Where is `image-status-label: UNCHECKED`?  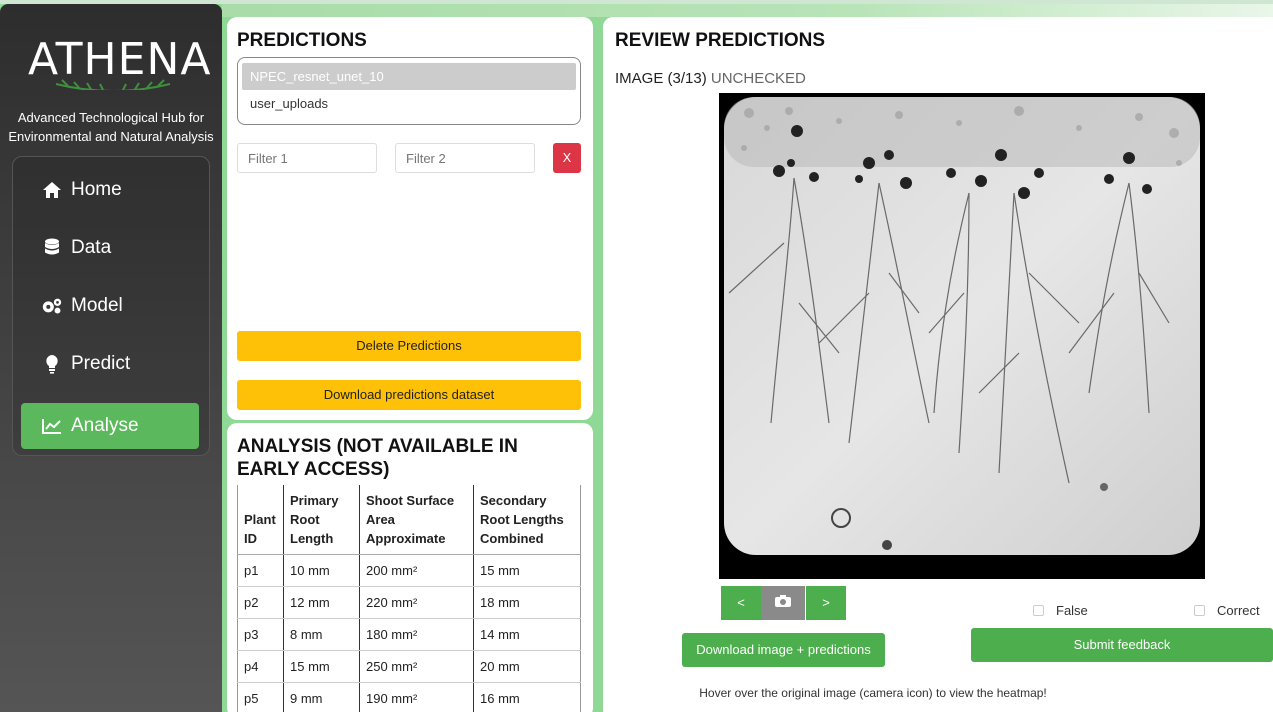
image-status-label: UNCHECKED is located at coordinates (758, 78).